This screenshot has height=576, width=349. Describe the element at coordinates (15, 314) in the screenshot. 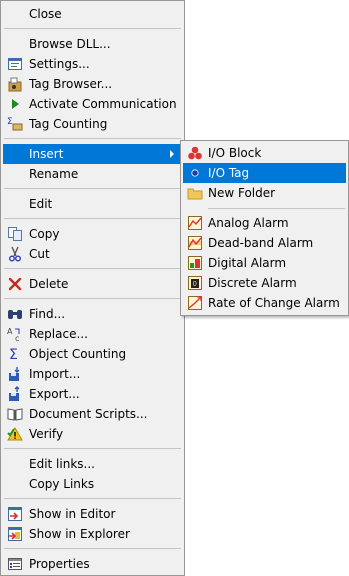

I see `binoculars-icon` at that location.